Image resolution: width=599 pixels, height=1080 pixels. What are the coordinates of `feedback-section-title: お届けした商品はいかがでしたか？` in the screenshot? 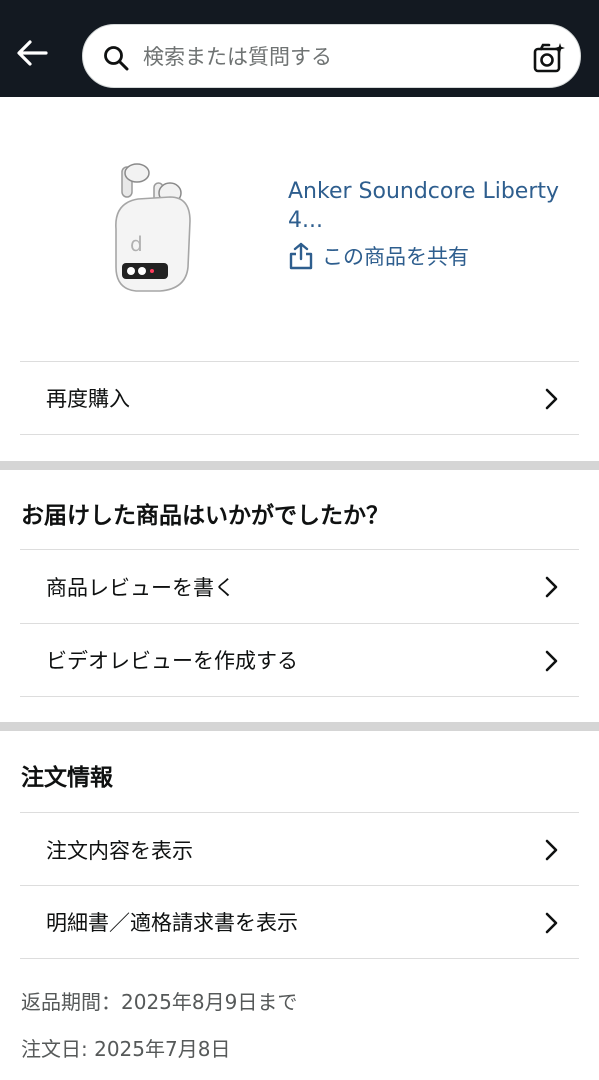 It's located at (205, 516).